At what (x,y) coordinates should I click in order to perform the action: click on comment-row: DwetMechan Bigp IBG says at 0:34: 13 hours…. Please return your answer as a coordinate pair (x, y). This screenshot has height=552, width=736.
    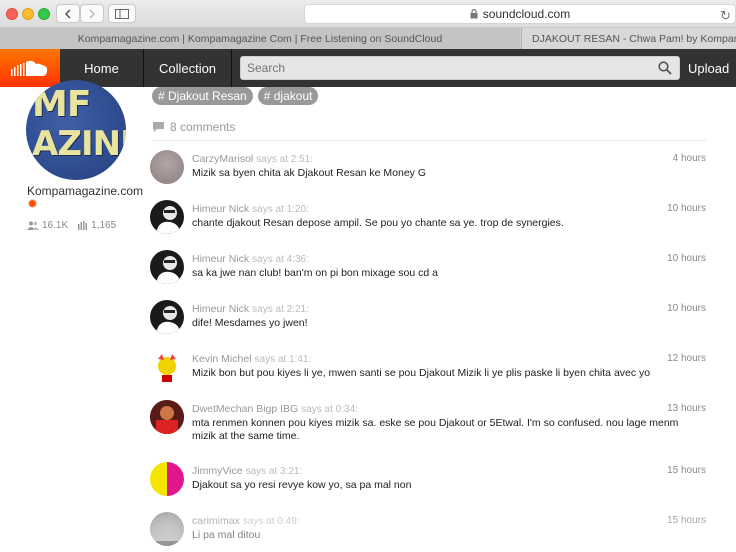
    Looking at the image, I should click on (428, 421).